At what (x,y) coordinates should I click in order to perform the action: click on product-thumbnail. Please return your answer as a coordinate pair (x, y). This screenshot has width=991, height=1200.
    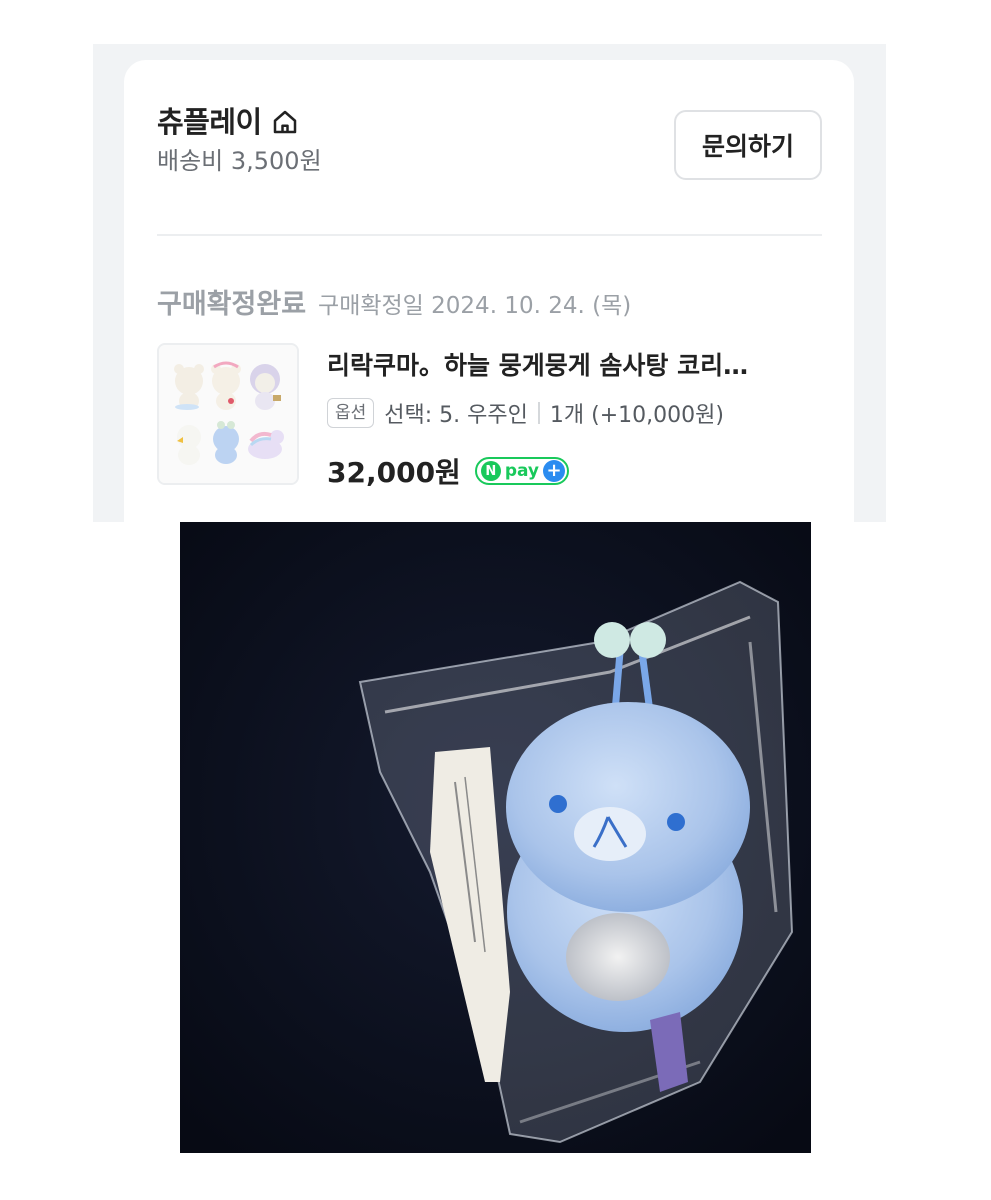
    Looking at the image, I should click on (228, 414).